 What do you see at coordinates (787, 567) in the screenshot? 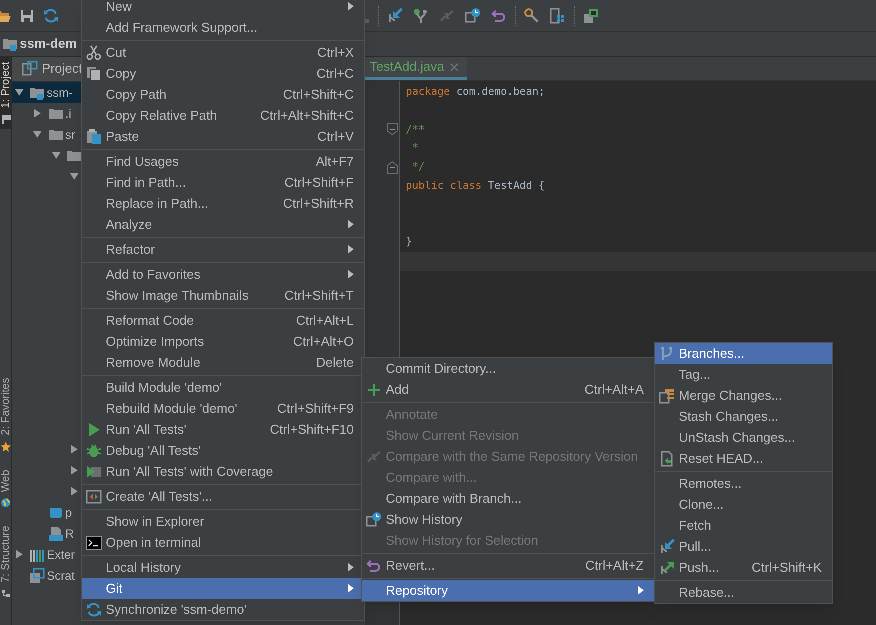
I see `shortcut-label: Ctrl+Shift+K` at bounding box center [787, 567].